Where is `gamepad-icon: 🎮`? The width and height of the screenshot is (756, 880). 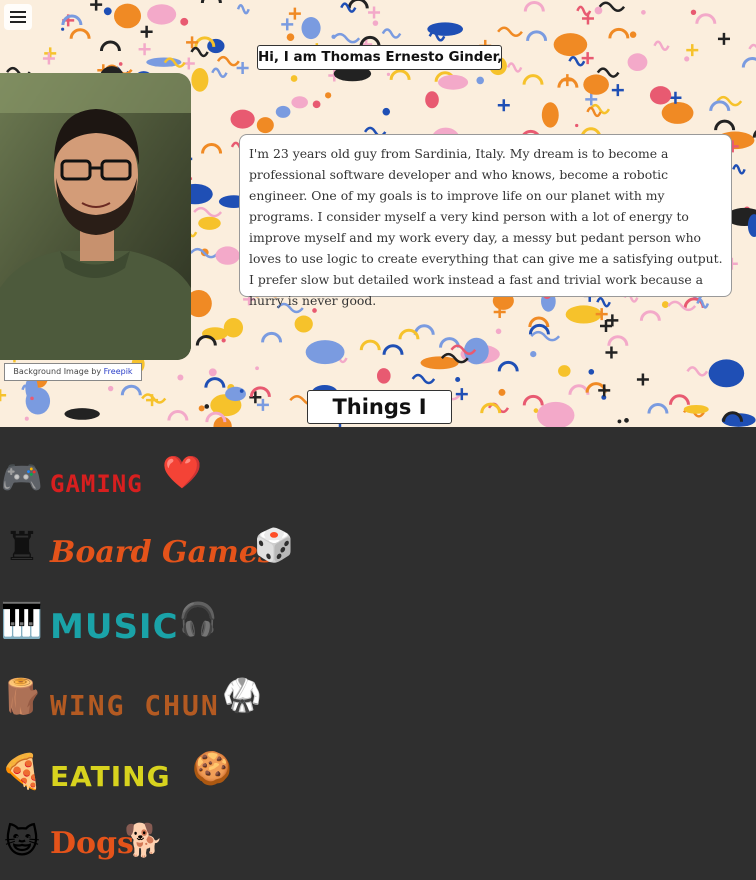
gamepad-icon: 🎮 is located at coordinates (22, 478).